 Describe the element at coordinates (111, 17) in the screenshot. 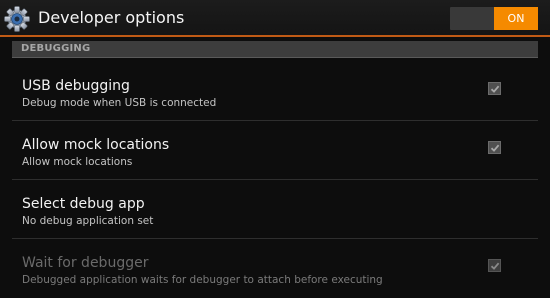

I see `page-title: Developer options` at that location.